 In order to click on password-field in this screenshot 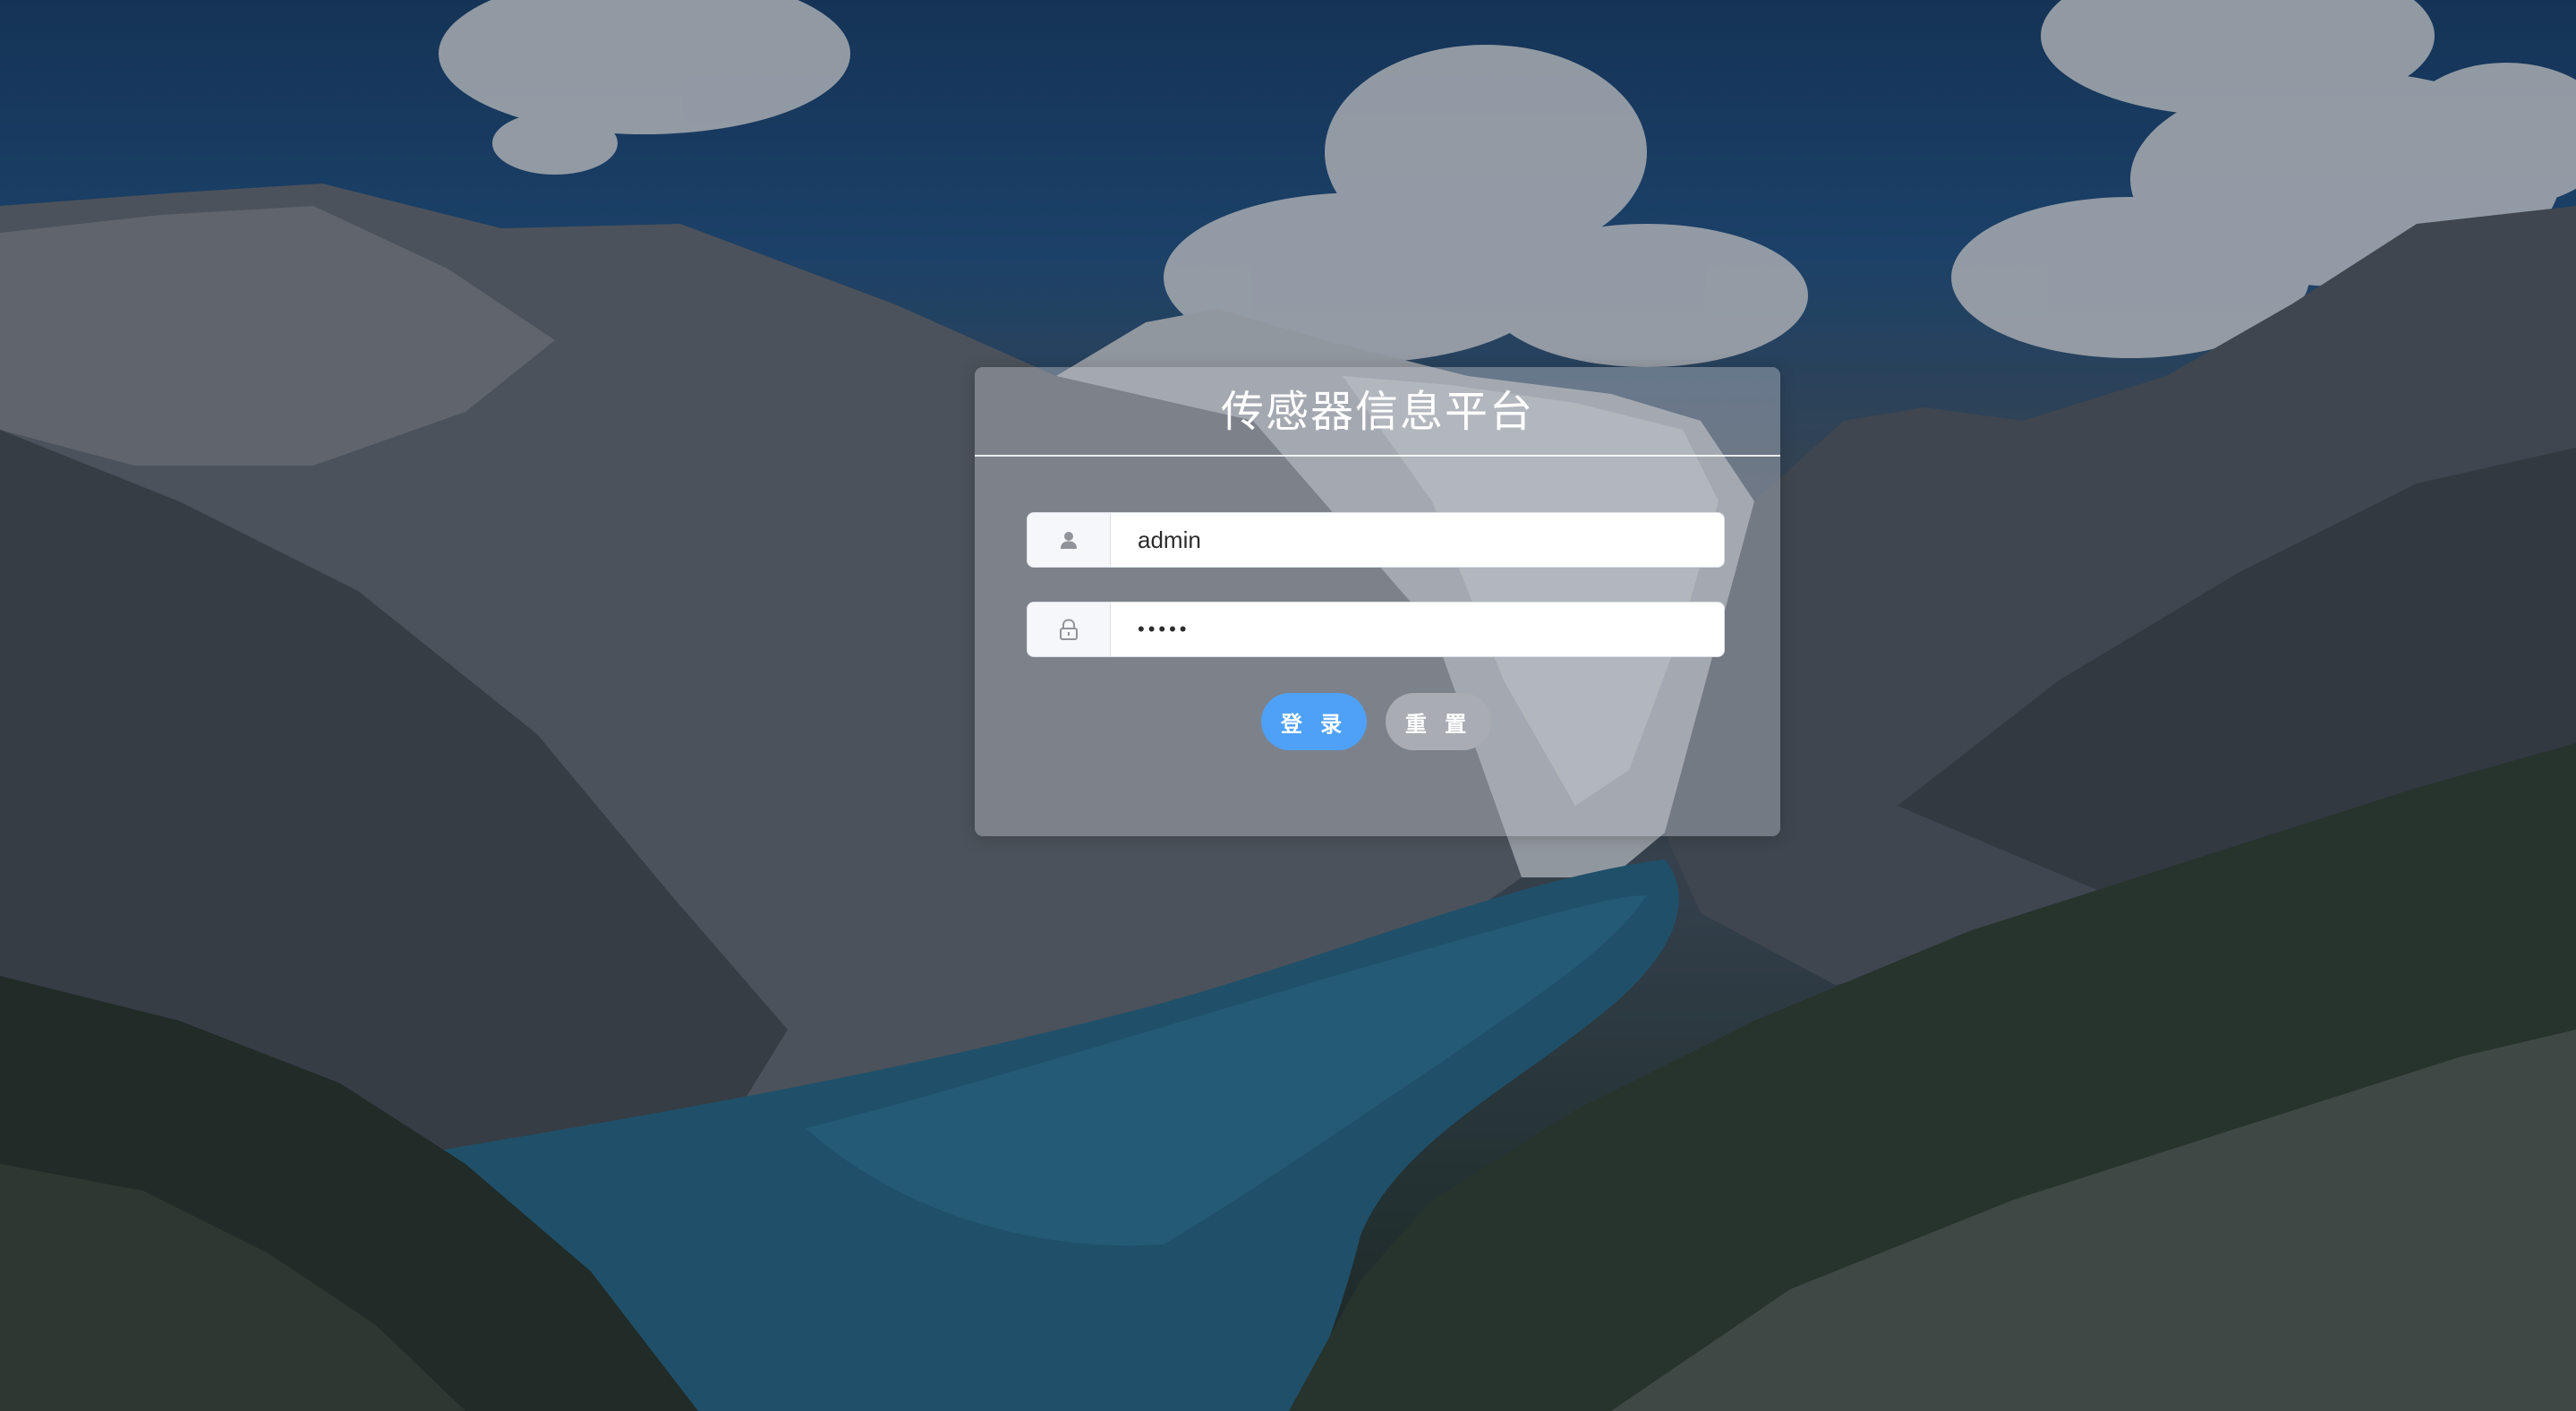, I will do `click(1376, 629)`.